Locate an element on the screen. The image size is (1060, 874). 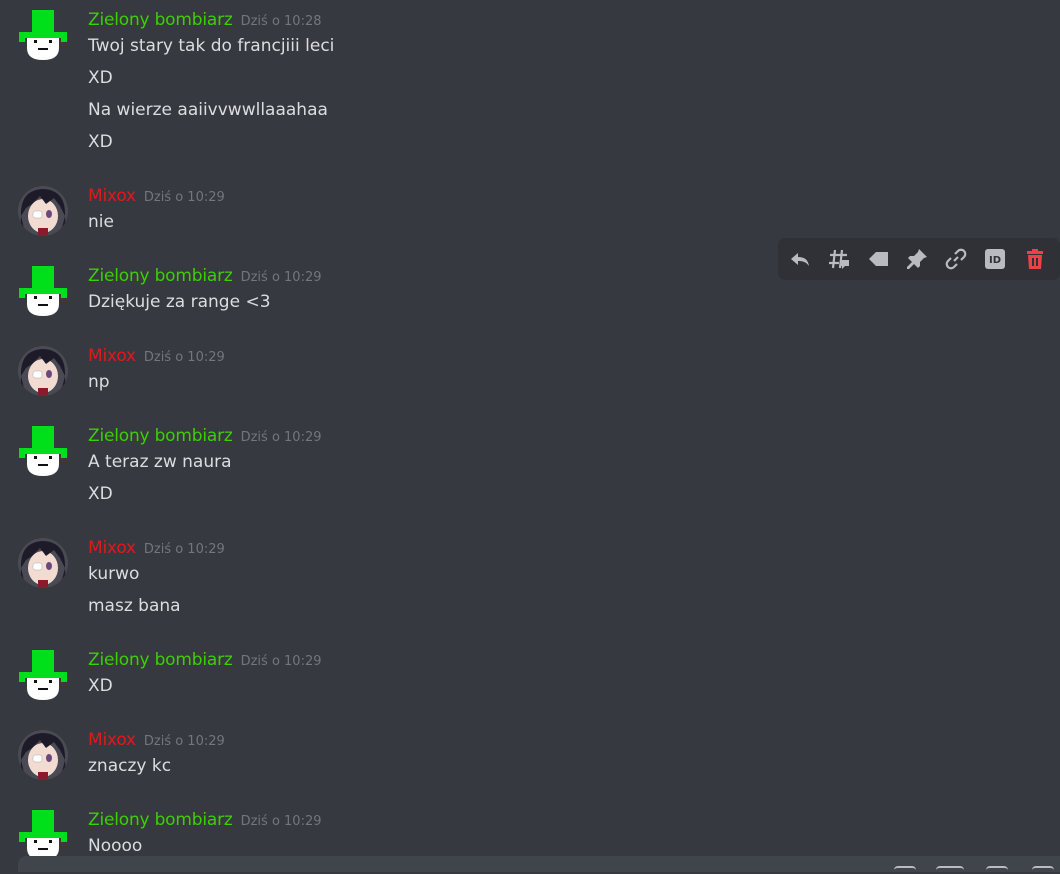
message-text: nie is located at coordinates (101, 222).